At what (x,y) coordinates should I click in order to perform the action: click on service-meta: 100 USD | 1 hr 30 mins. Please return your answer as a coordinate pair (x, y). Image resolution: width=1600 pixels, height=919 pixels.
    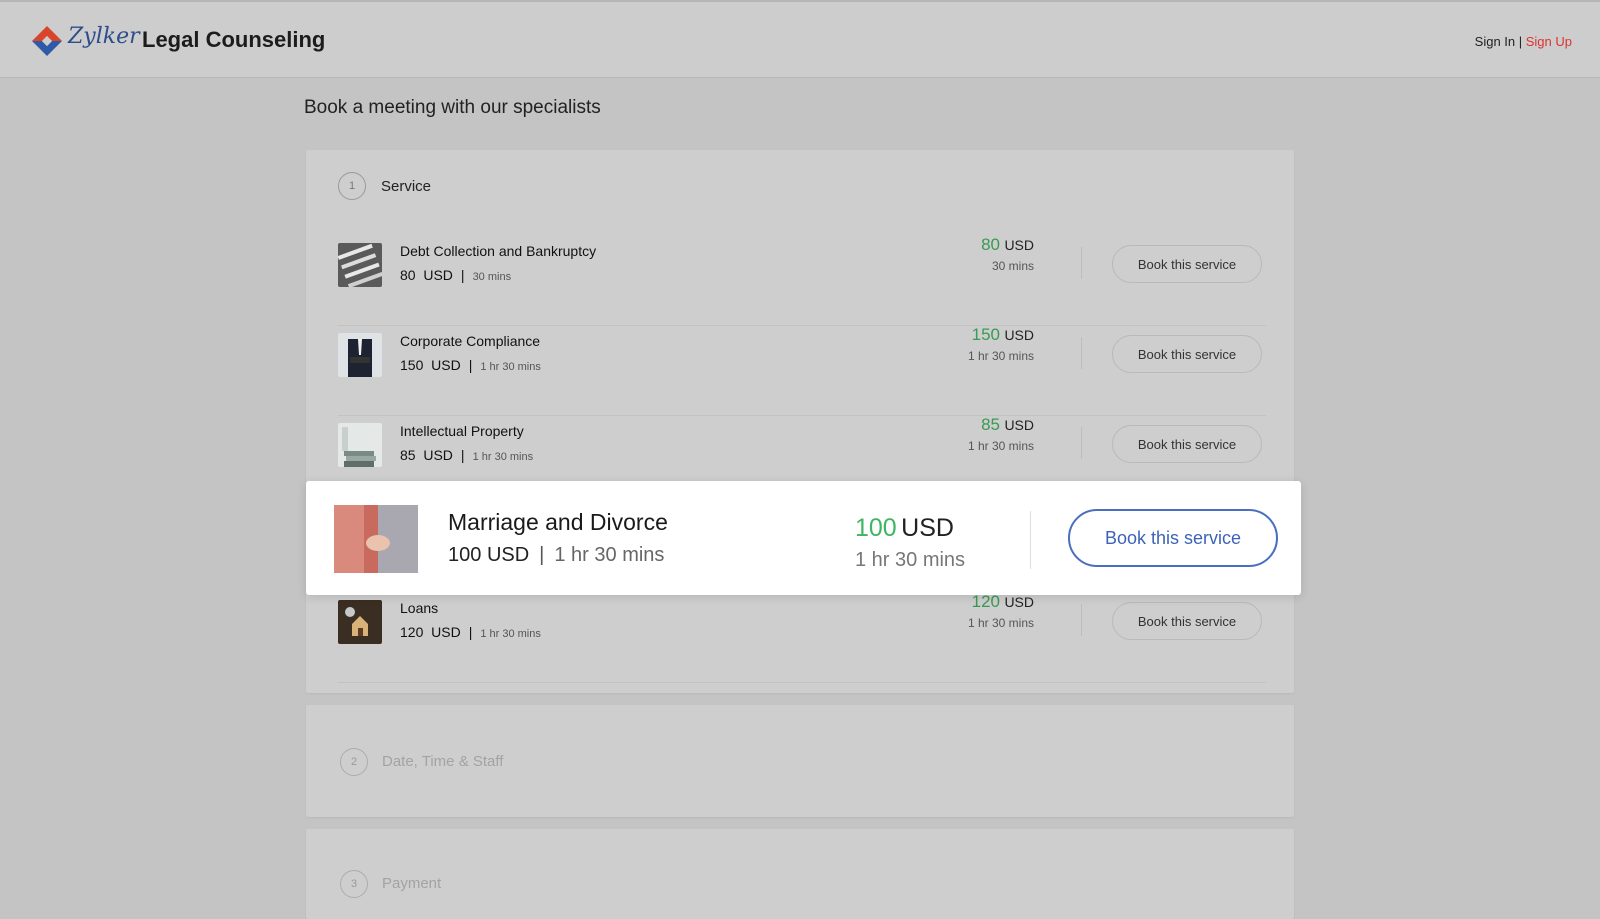
    Looking at the image, I should click on (556, 555).